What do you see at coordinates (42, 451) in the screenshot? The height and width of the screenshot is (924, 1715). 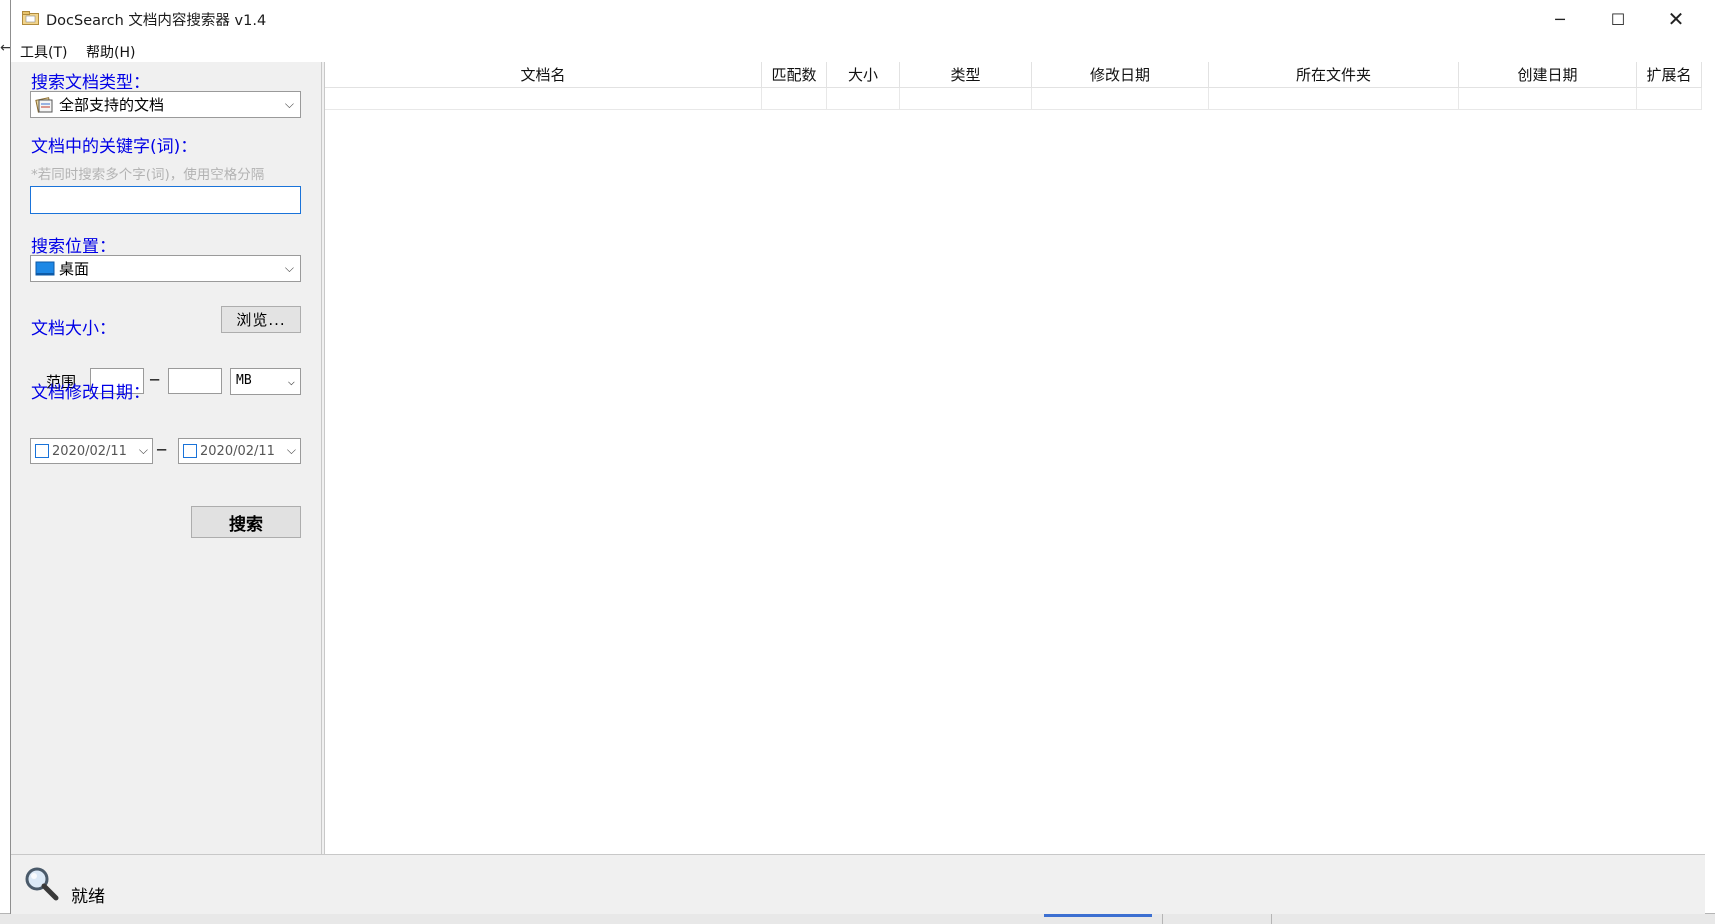 I see `date-from-checkbox` at bounding box center [42, 451].